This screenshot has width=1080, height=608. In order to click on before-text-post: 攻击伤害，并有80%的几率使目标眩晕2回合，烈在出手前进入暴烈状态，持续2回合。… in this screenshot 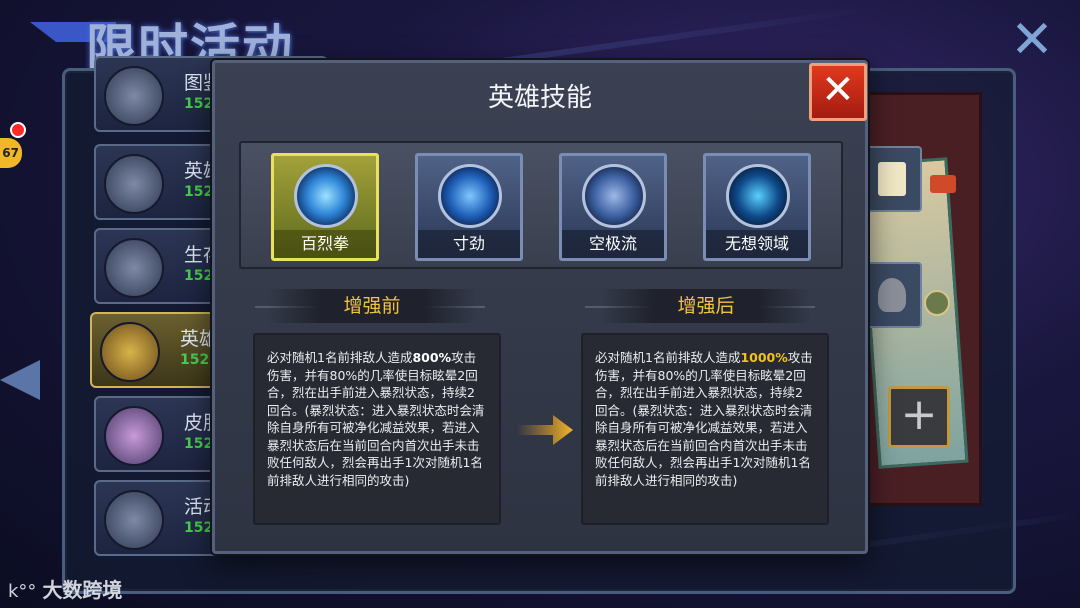, I will do `click(376, 419)`.